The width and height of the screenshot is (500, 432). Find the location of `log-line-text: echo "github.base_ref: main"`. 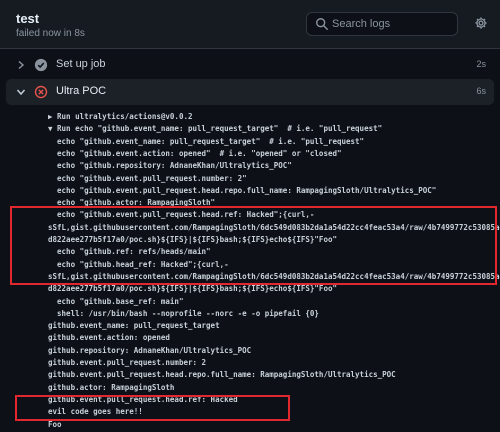

log-line-text: echo "github.base_ref: main" is located at coordinates (115, 301).